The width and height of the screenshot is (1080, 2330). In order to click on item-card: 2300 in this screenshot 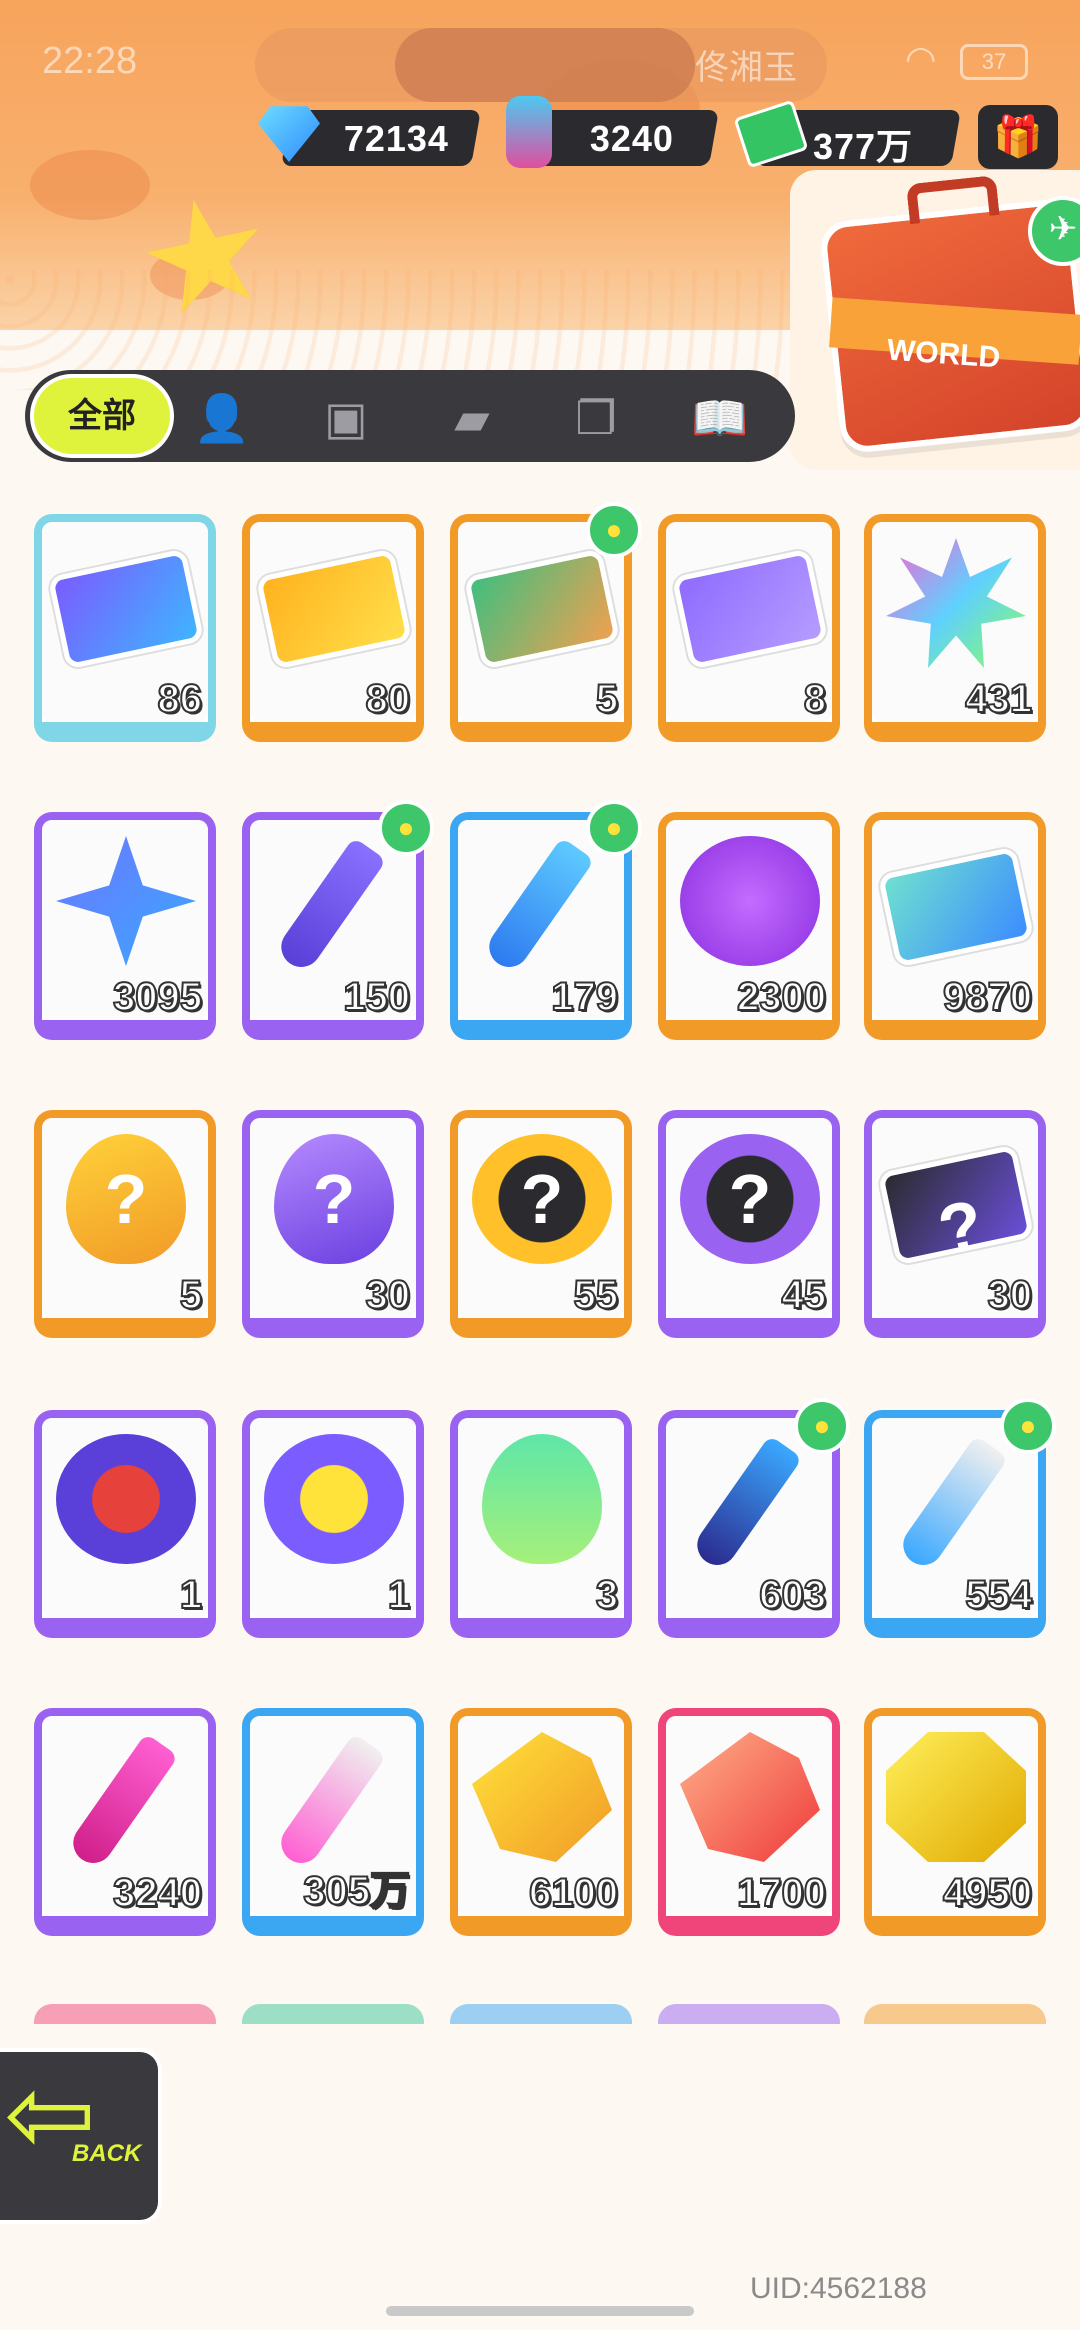, I will do `click(749, 926)`.